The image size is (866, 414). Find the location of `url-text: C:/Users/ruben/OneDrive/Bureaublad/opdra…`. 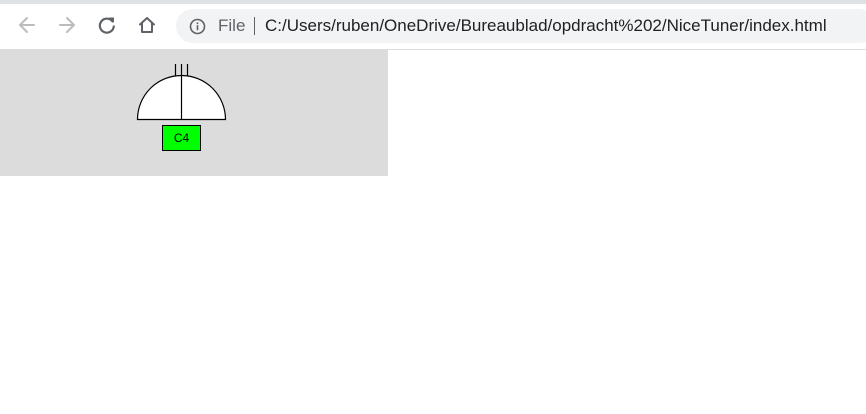

url-text: C:/Users/ruben/OneDrive/Bureaublad/opdra… is located at coordinates (546, 26).